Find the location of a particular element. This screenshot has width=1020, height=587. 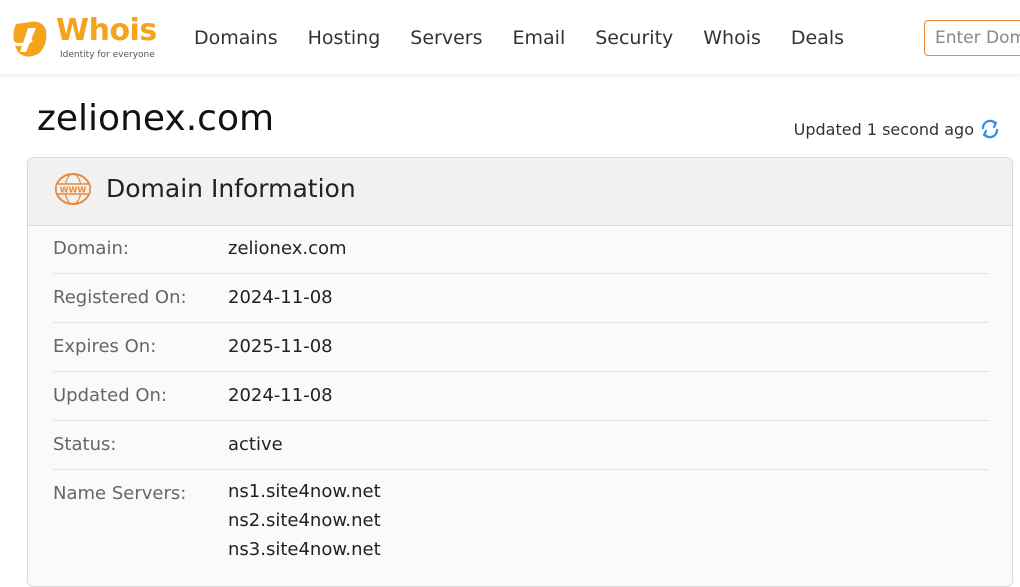

row-label: Registered On: is located at coordinates (120, 297).